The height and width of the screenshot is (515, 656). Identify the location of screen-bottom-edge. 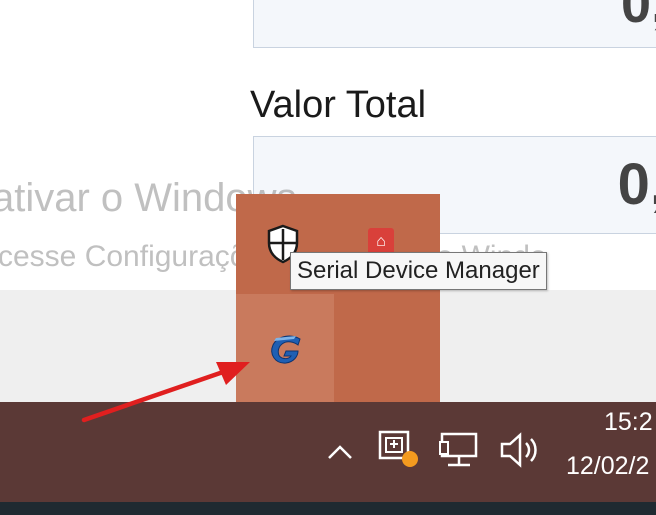
(328, 508).